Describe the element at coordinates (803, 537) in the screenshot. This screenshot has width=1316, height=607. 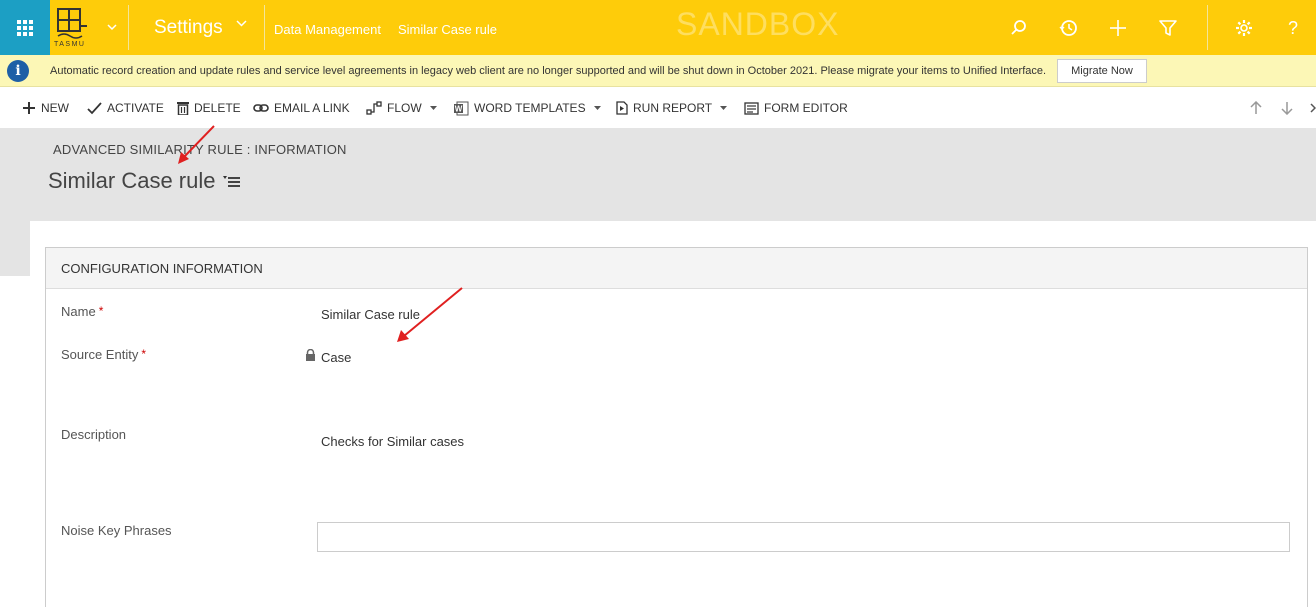
I see `noise-key-phrases-input` at that location.